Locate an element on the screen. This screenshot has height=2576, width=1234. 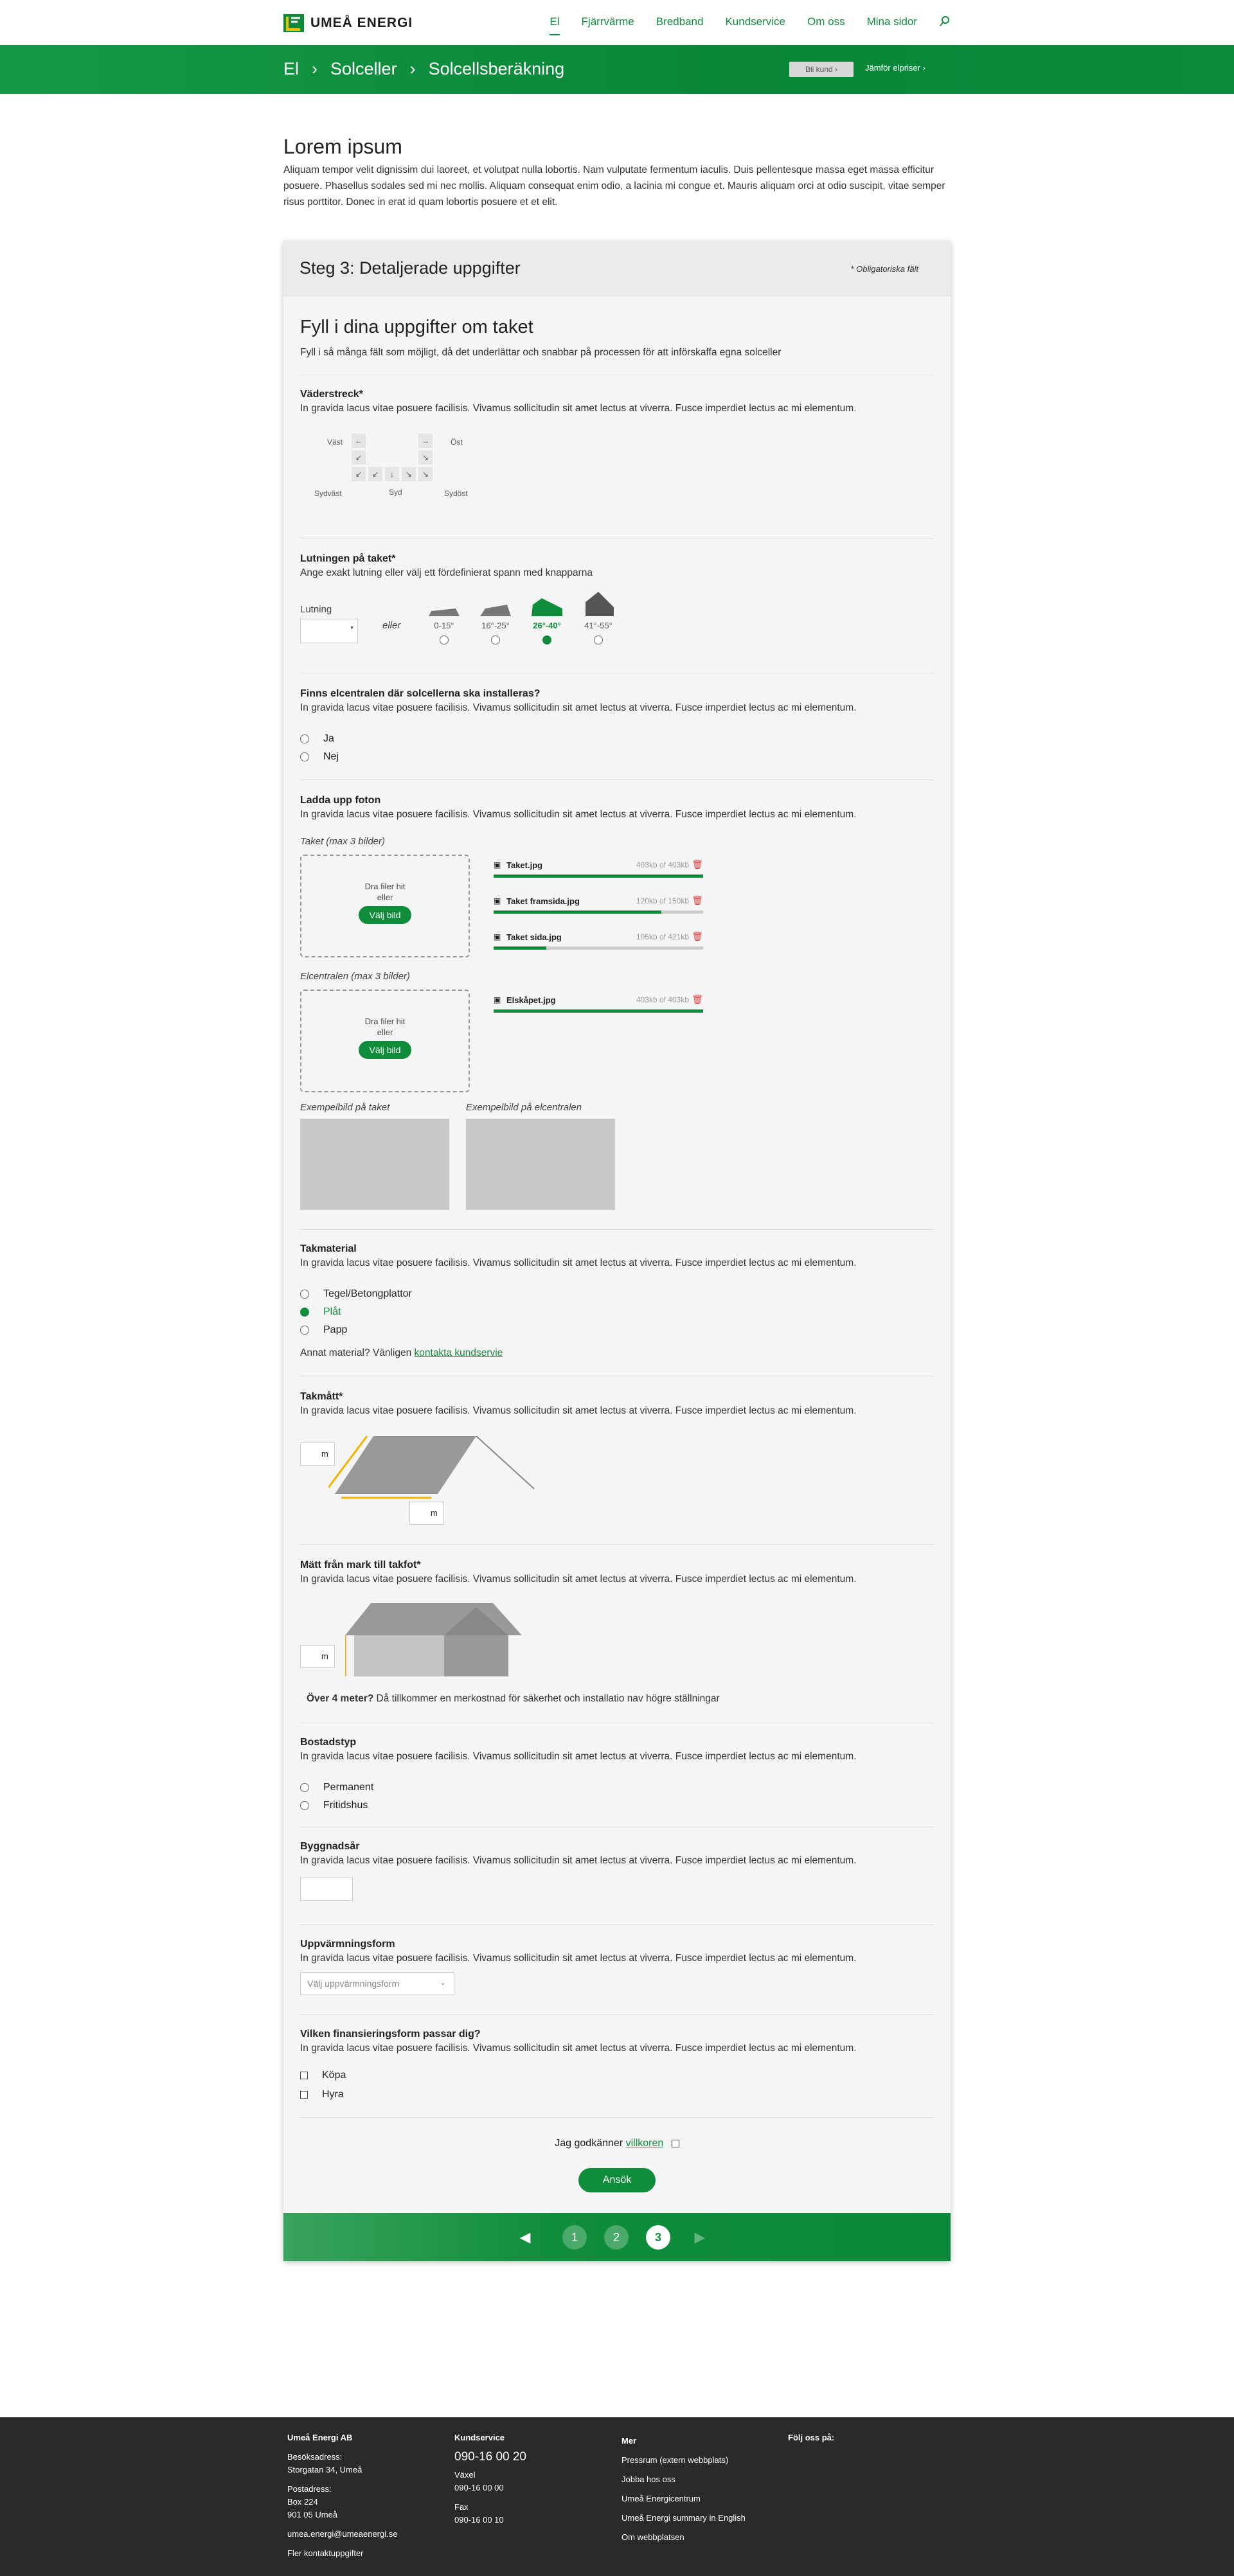
footer-link: Jobba hos oss is located at coordinates (683, 2480).